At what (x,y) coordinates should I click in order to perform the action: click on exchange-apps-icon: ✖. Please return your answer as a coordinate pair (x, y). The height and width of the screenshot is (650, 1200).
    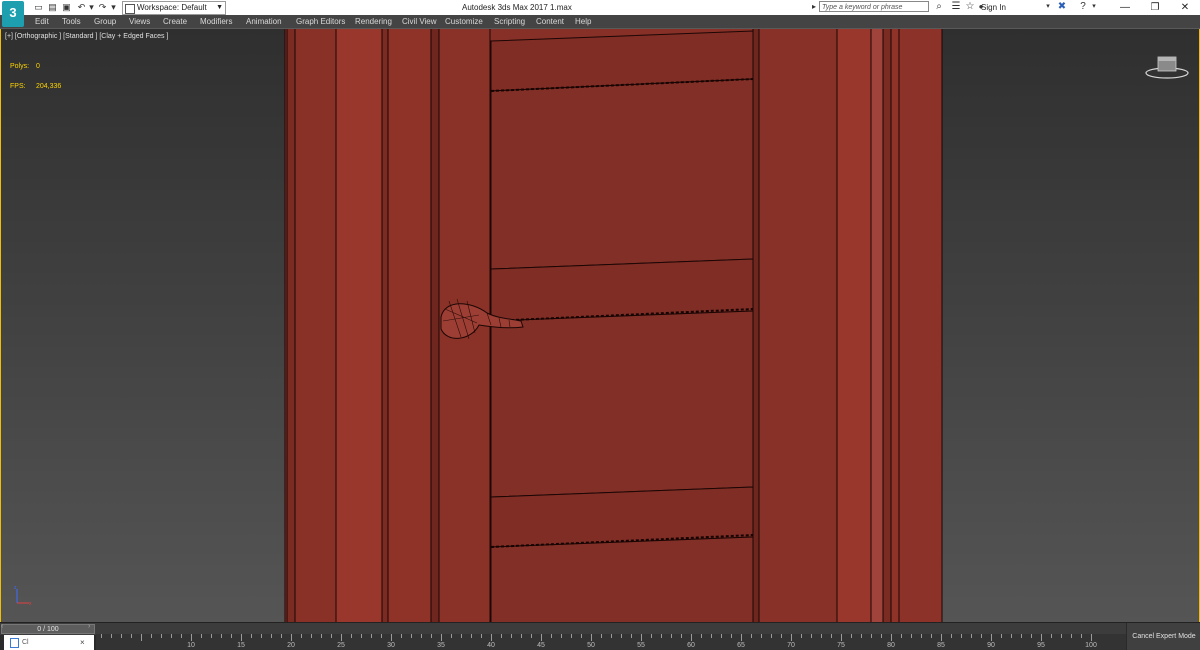
    Looking at the image, I should click on (1062, 7).